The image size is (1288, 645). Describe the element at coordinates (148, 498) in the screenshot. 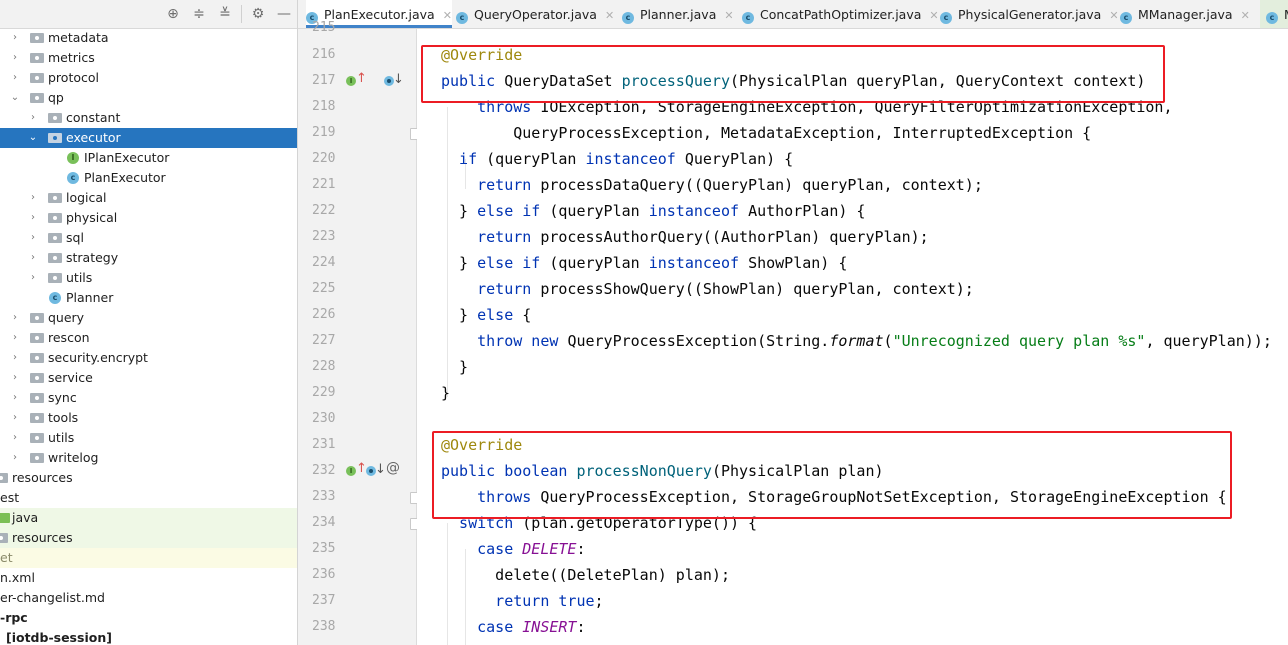

I see `tree-item-test: est` at that location.